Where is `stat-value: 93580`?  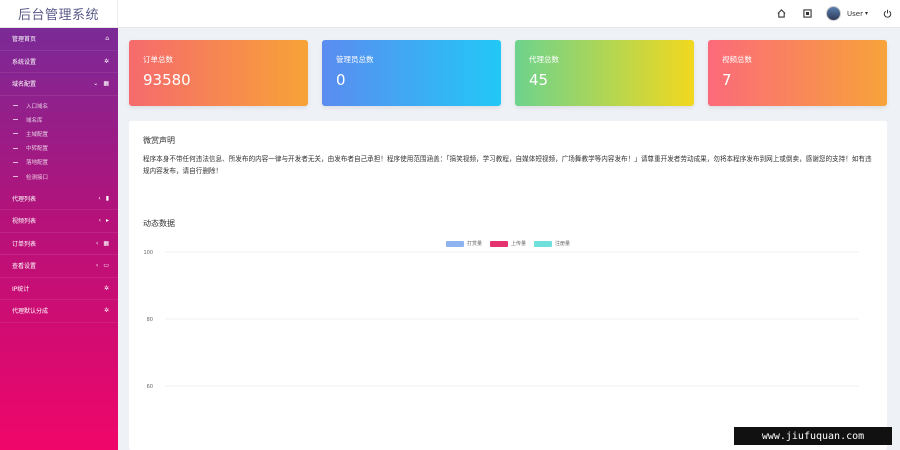 stat-value: 93580 is located at coordinates (167, 80).